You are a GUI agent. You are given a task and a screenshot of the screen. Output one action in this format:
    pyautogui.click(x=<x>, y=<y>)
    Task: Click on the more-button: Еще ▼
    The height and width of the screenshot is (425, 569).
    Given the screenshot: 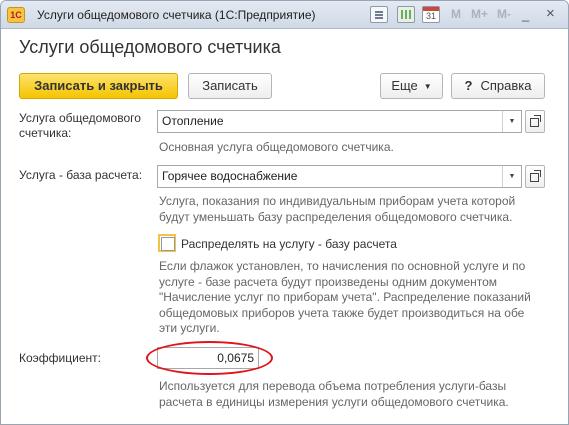 What is the action you would take?
    pyautogui.click(x=411, y=86)
    